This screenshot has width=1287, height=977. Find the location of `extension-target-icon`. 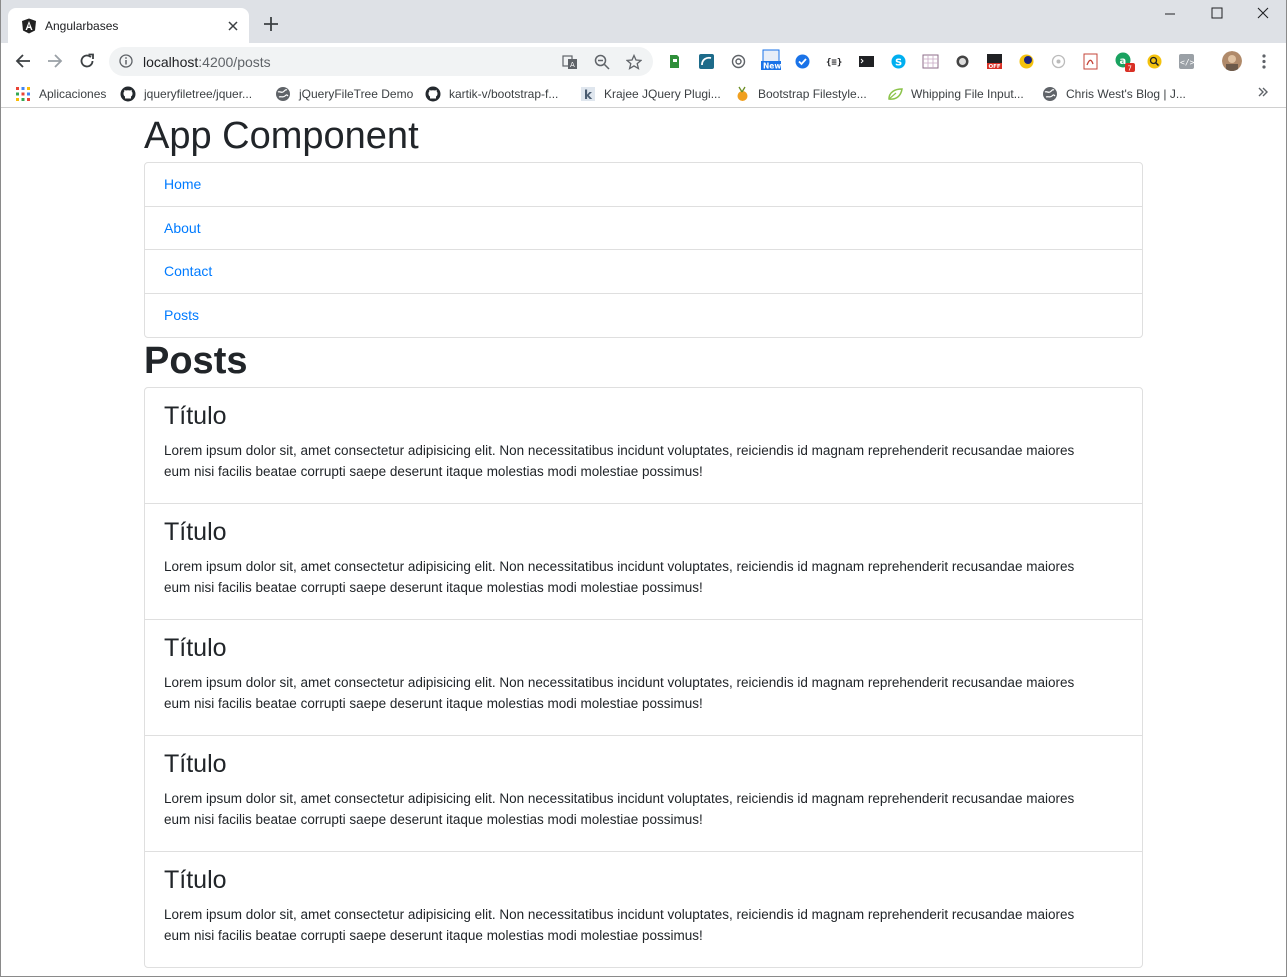

extension-target-icon is located at coordinates (1058, 61).